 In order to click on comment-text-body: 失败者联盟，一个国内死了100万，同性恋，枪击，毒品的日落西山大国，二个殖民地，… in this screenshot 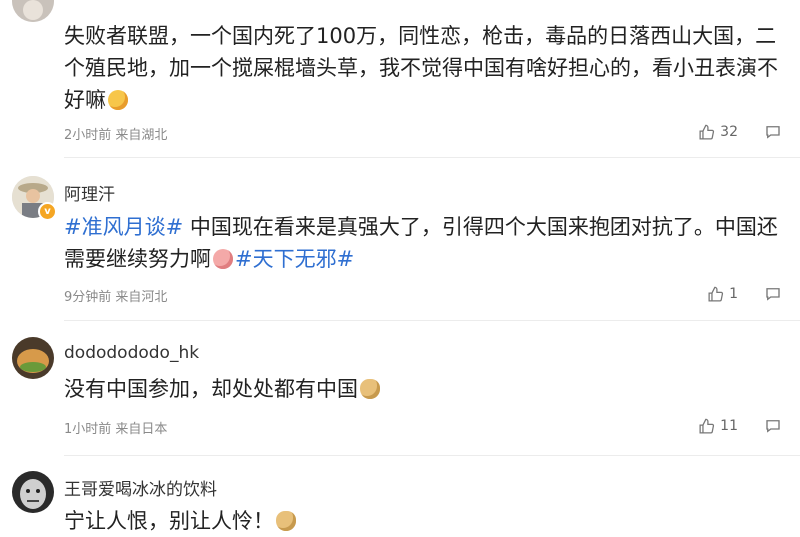, I will do `click(421, 68)`.